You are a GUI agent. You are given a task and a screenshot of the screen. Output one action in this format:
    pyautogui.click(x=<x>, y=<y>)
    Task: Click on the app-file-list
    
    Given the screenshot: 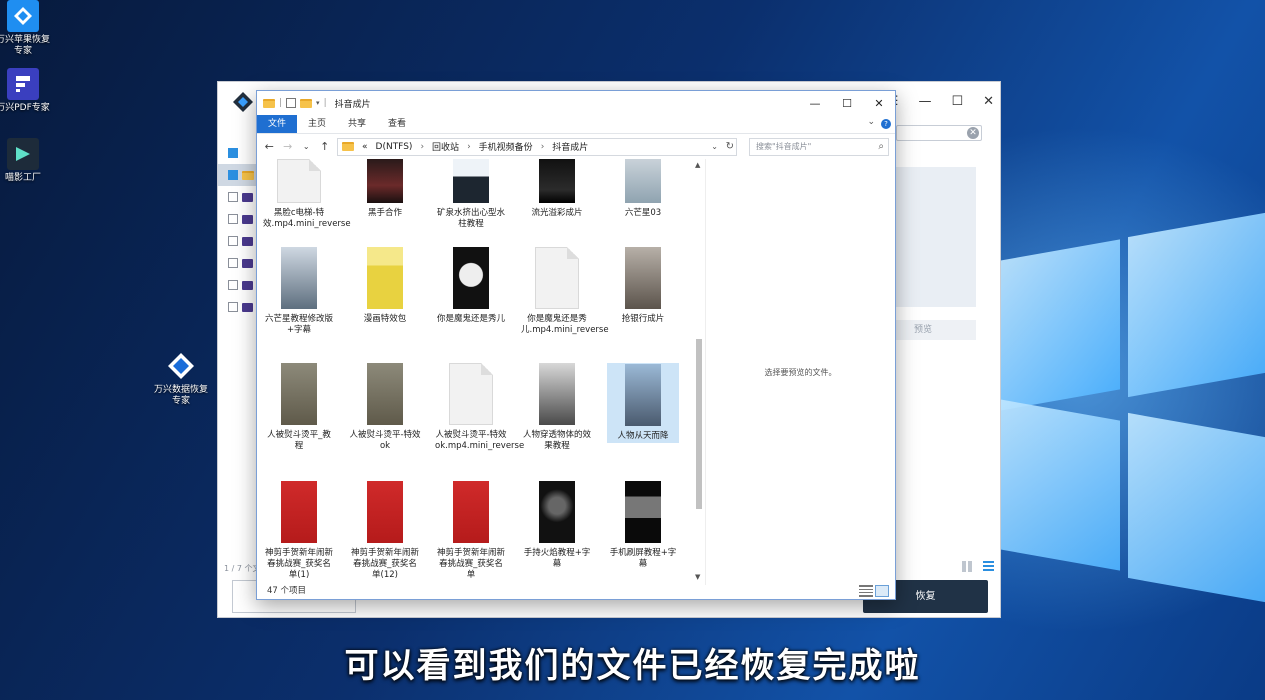 What is the action you would take?
    pyautogui.click(x=238, y=230)
    